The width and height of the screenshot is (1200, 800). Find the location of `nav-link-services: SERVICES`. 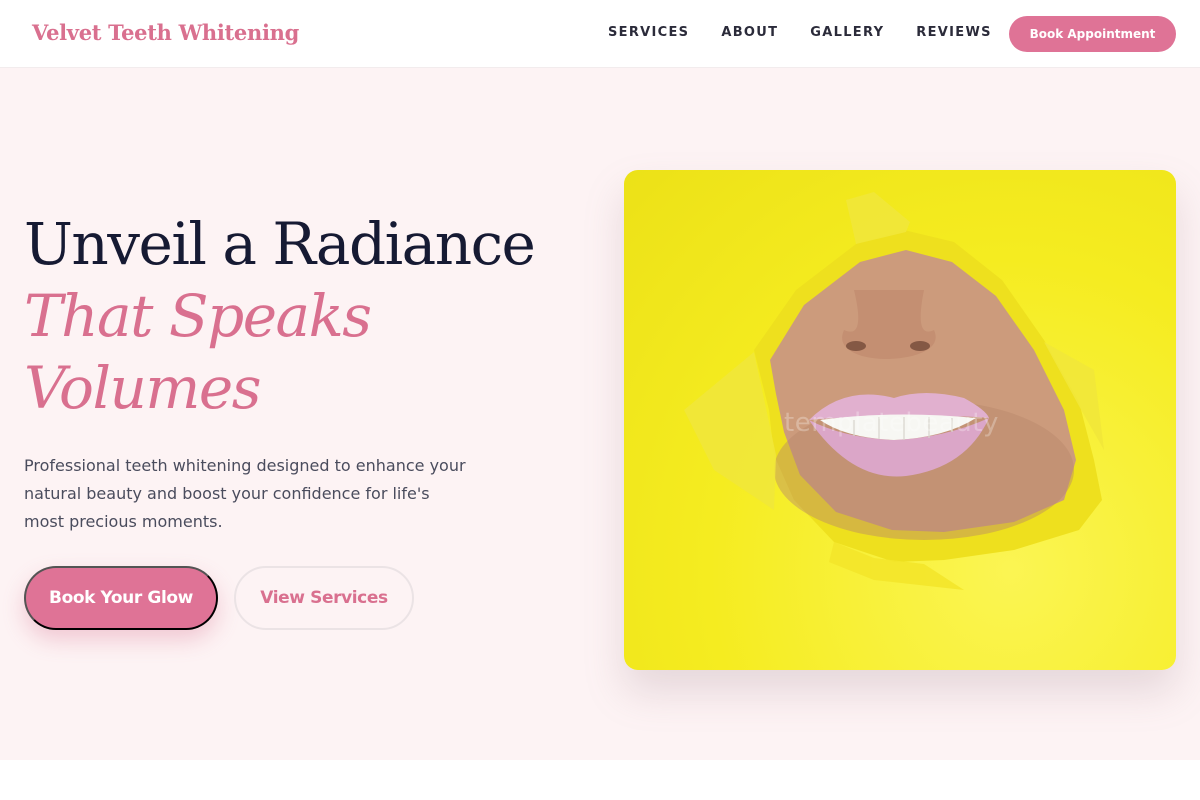

nav-link-services: SERVICES is located at coordinates (648, 32).